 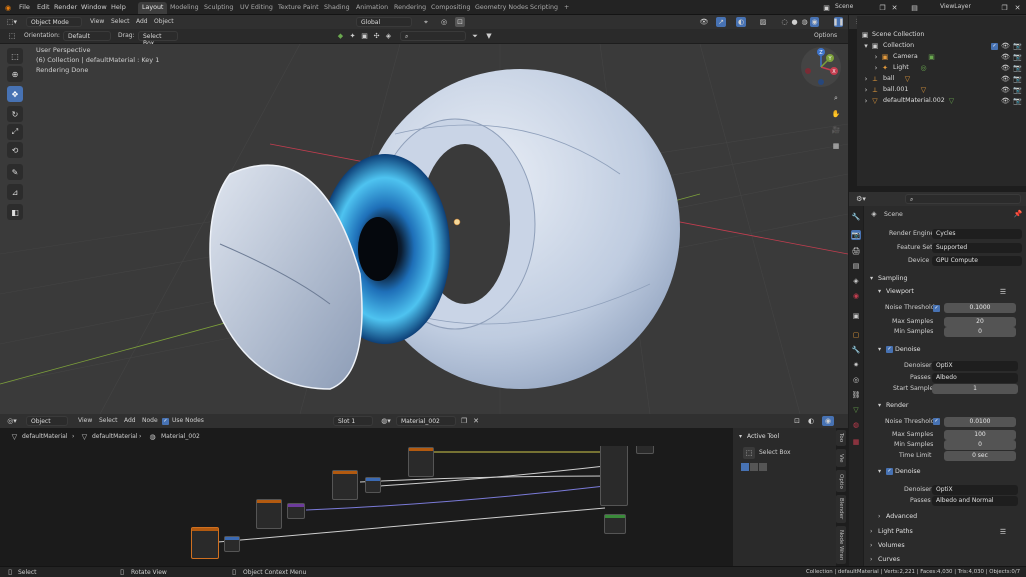 I want to click on tab-texture-paint: Texture Paint, so click(x=298, y=8).